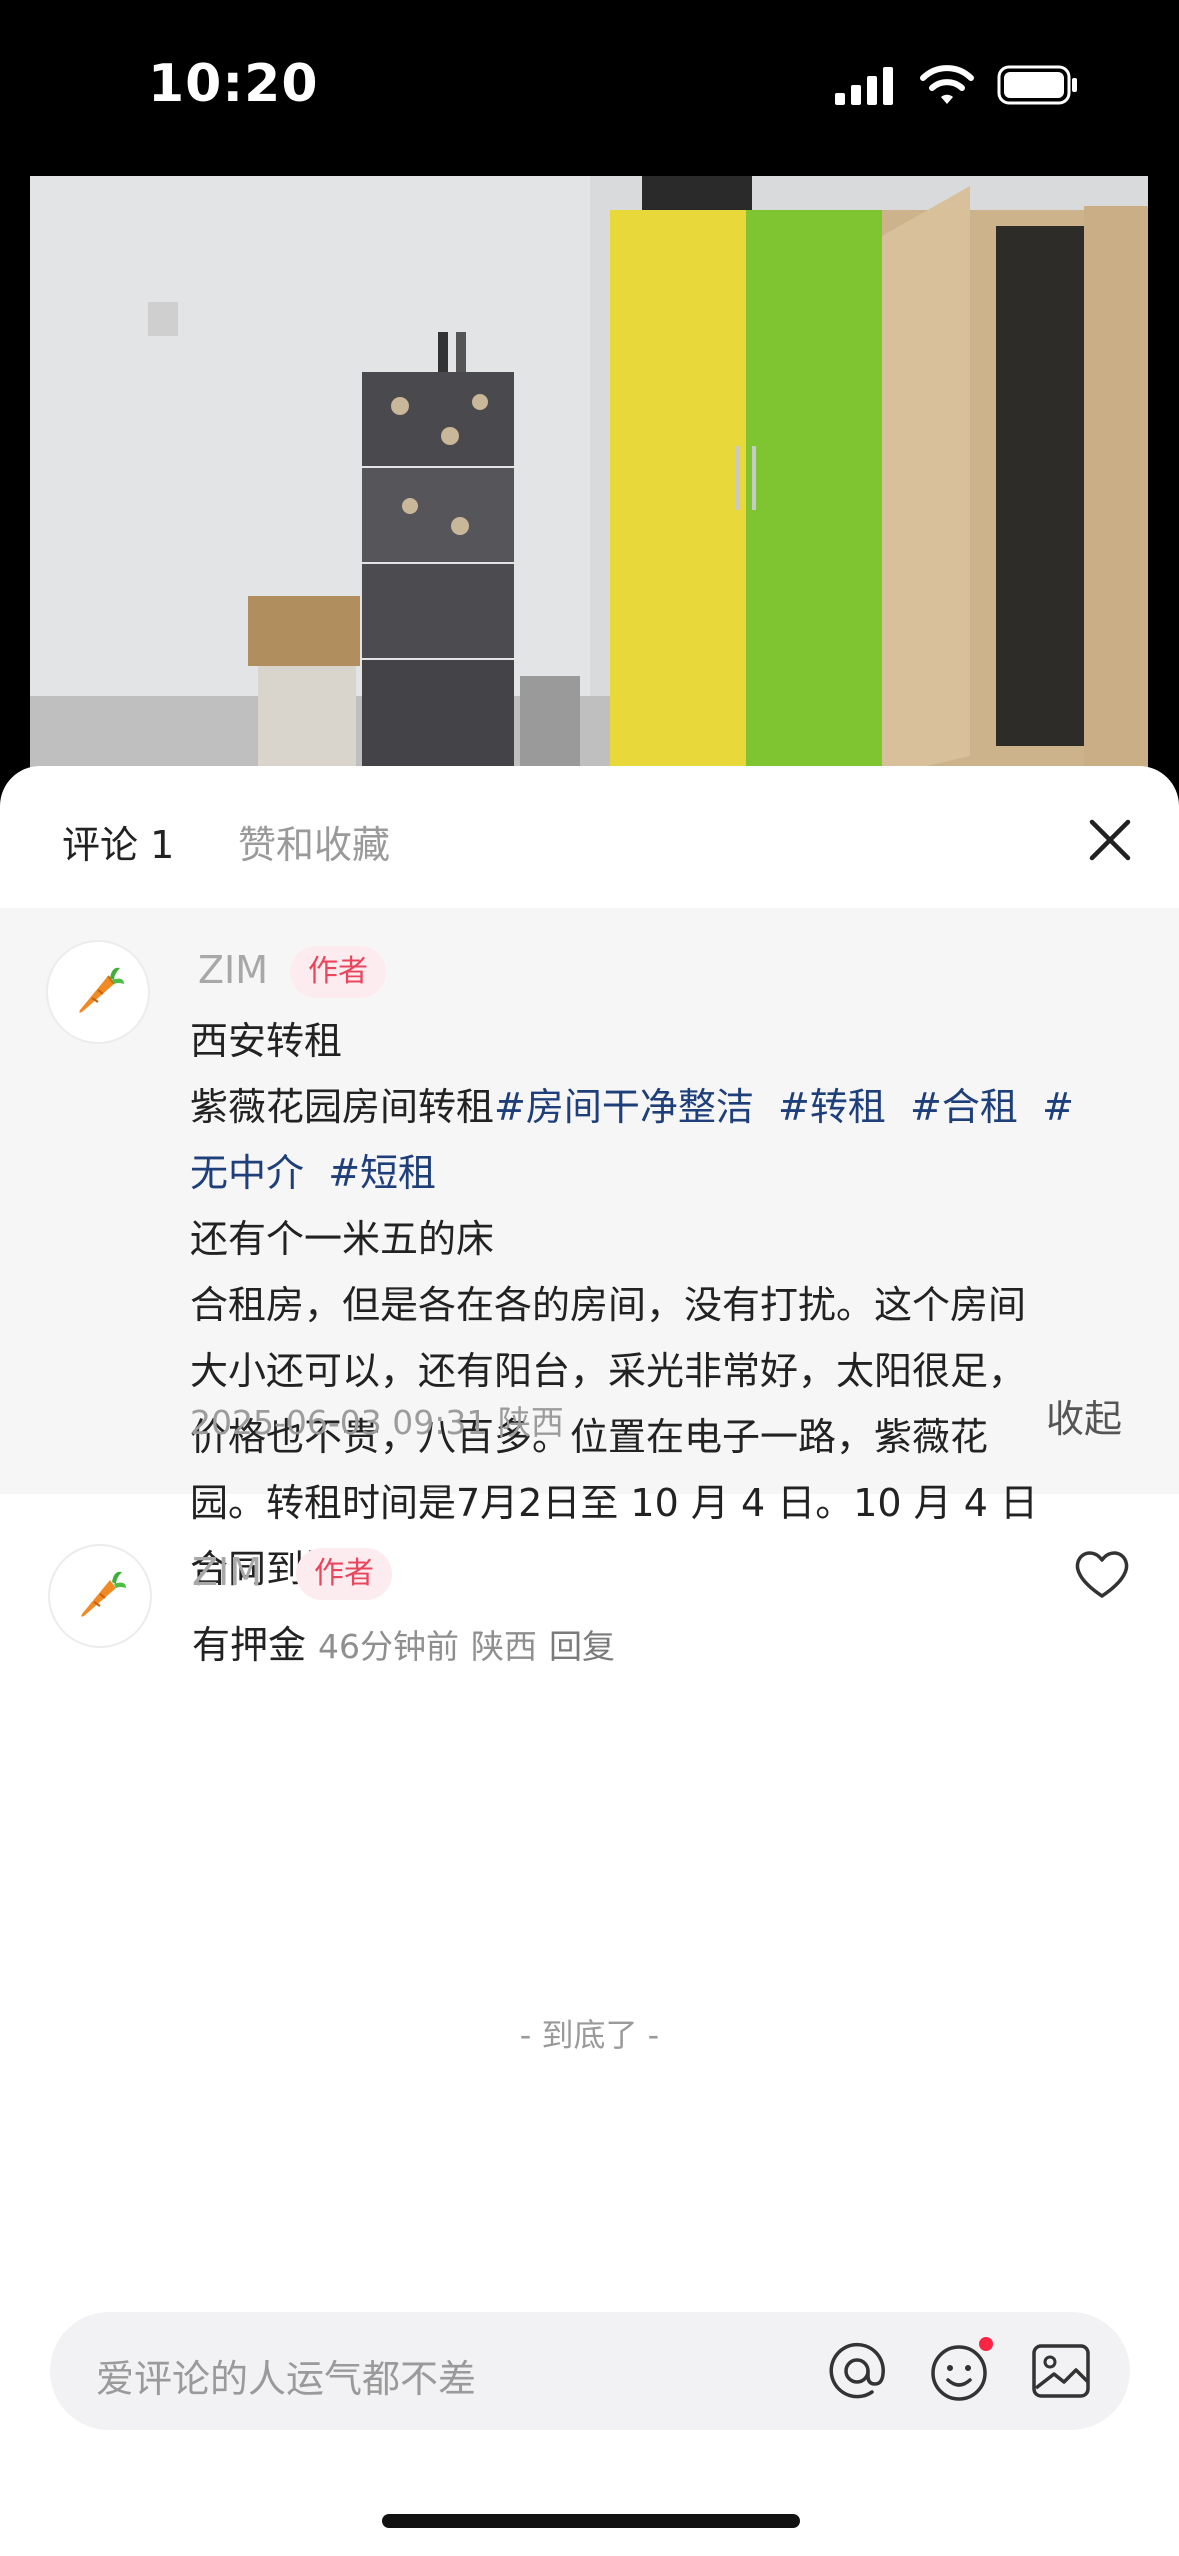 This screenshot has width=1179, height=2556. Describe the element at coordinates (608, 1305) in the screenshot. I see `note-body-line: 合租房，但是各在各的房间，没有打扰。这个房间` at that location.